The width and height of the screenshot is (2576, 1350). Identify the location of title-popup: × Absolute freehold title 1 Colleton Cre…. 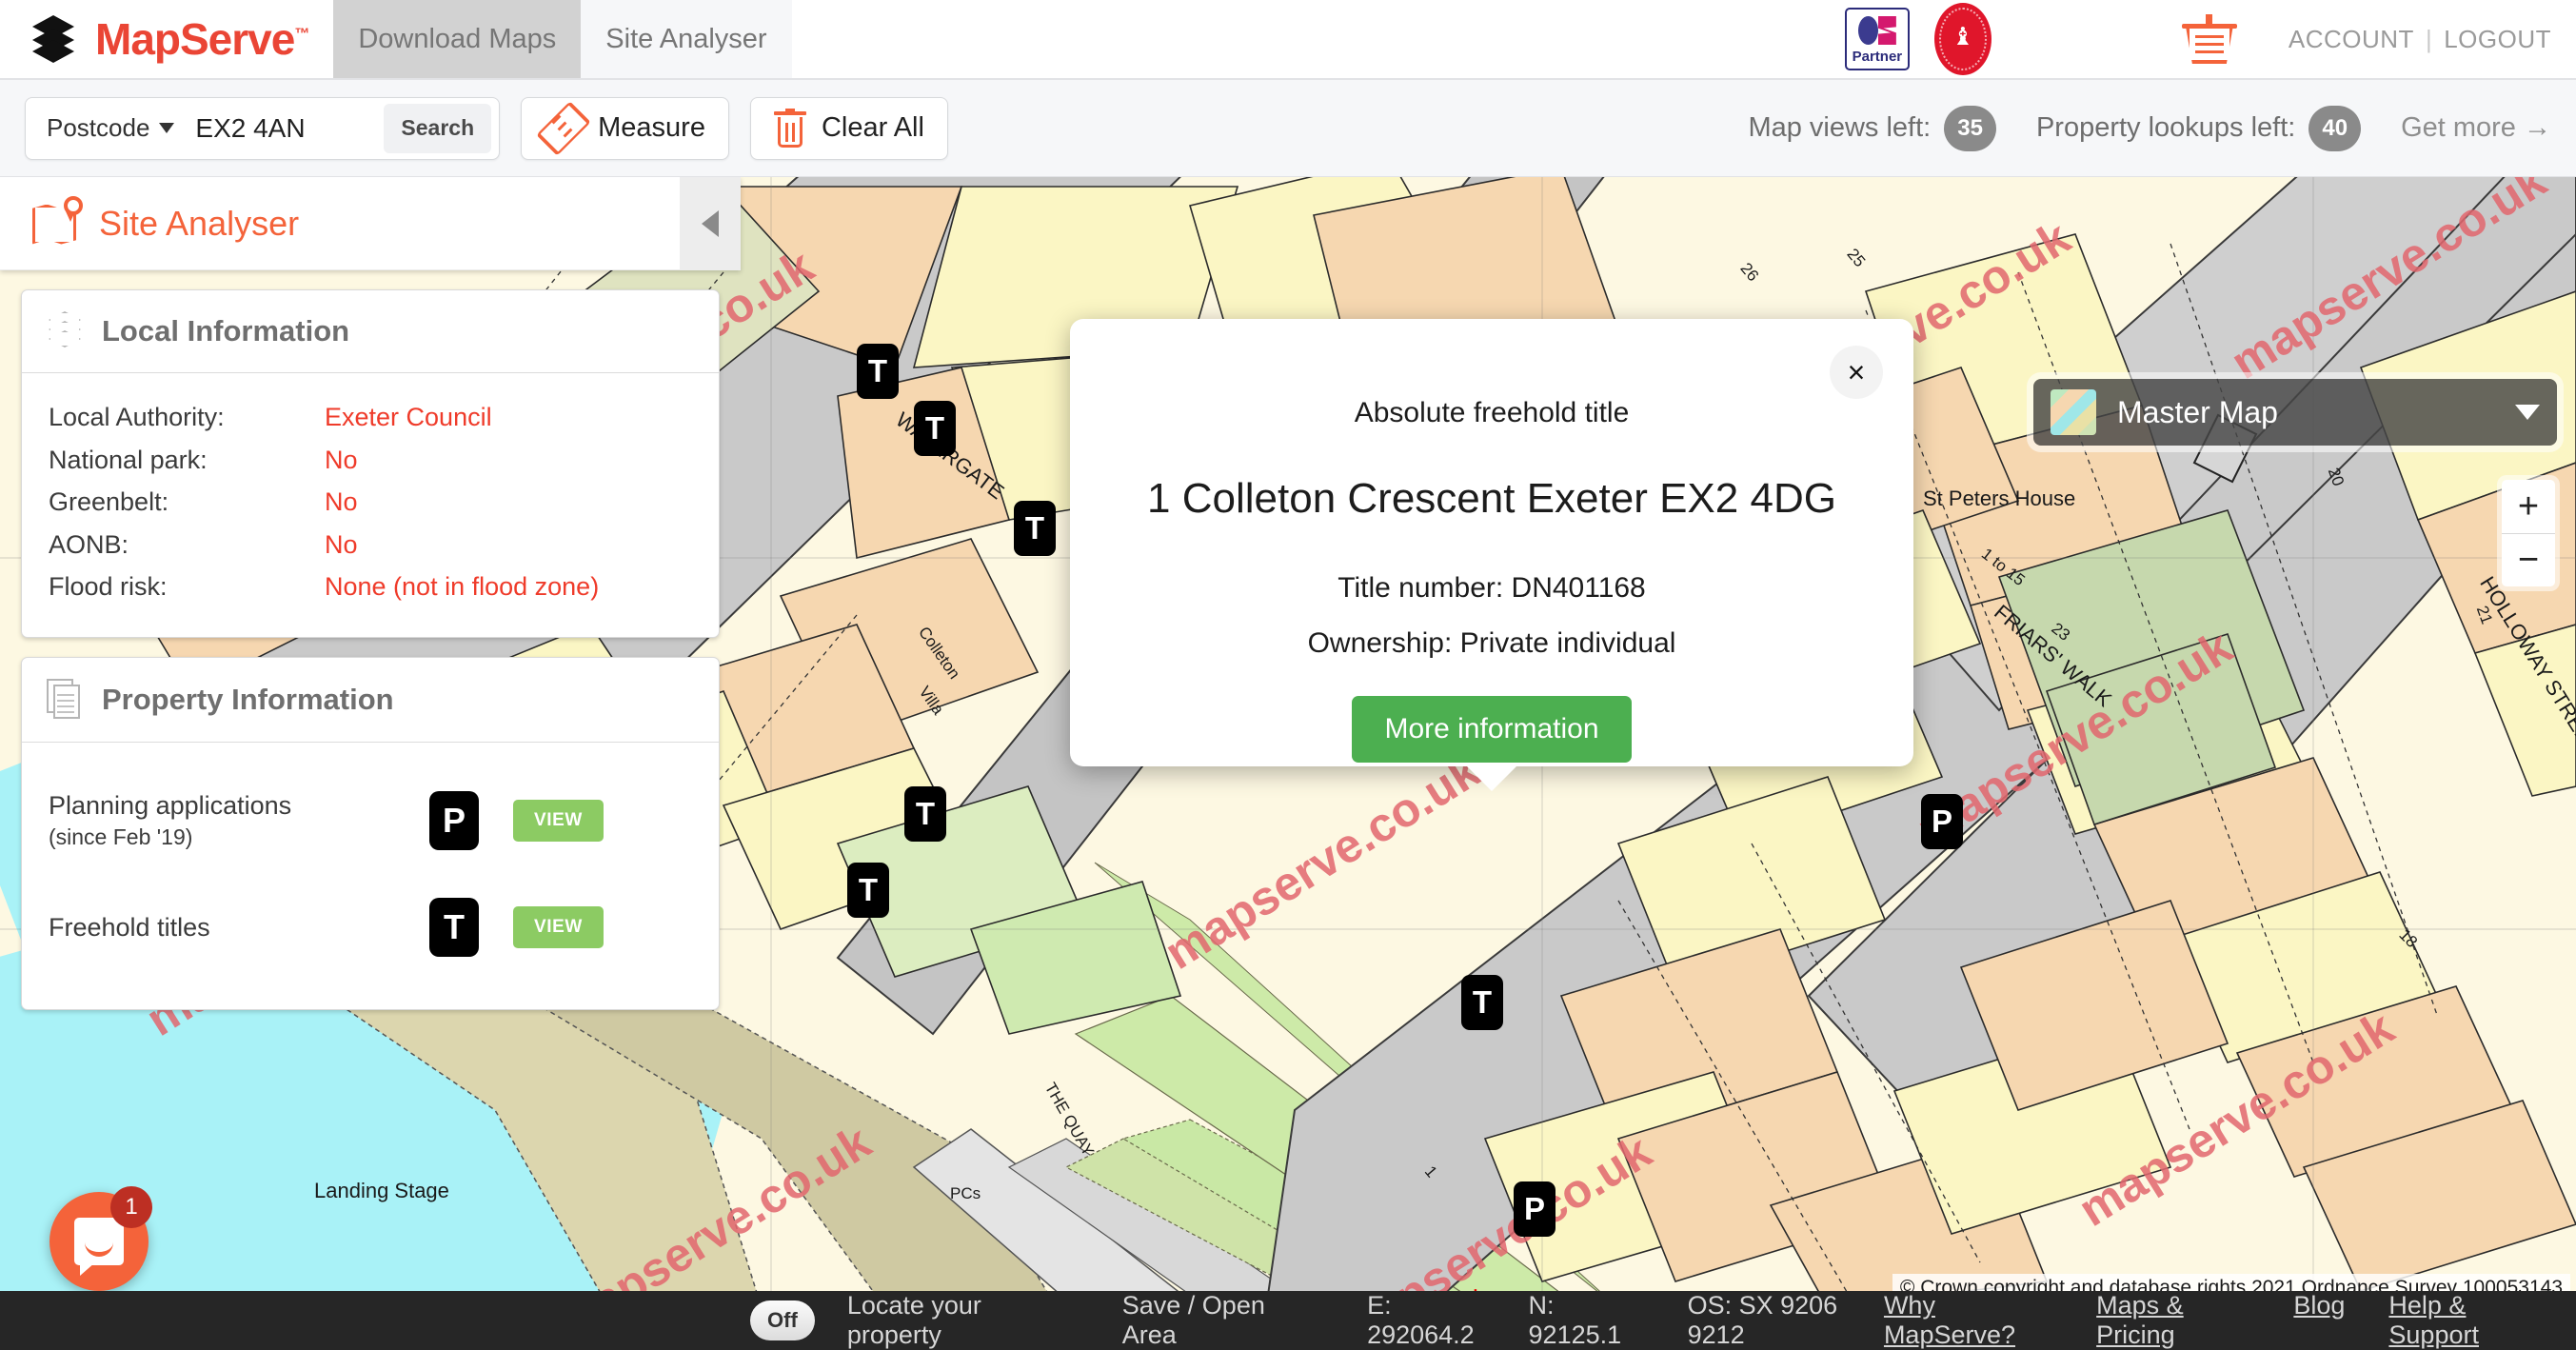
(1491, 555).